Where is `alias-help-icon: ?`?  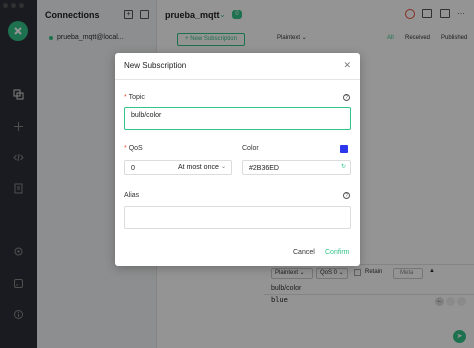 alias-help-icon: ? is located at coordinates (346, 195).